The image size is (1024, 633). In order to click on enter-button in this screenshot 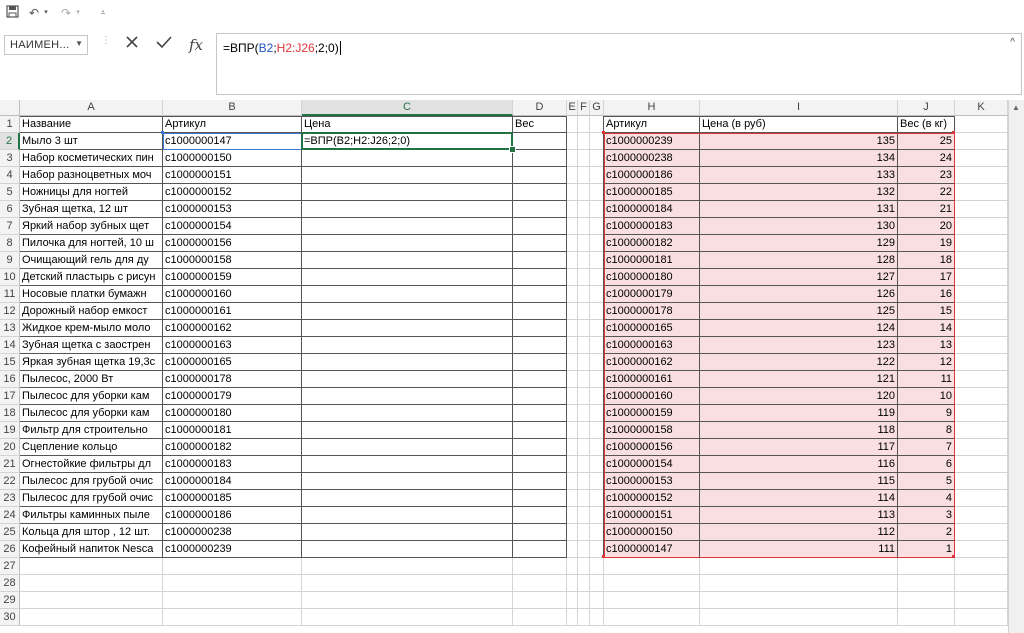, I will do `click(164, 45)`.